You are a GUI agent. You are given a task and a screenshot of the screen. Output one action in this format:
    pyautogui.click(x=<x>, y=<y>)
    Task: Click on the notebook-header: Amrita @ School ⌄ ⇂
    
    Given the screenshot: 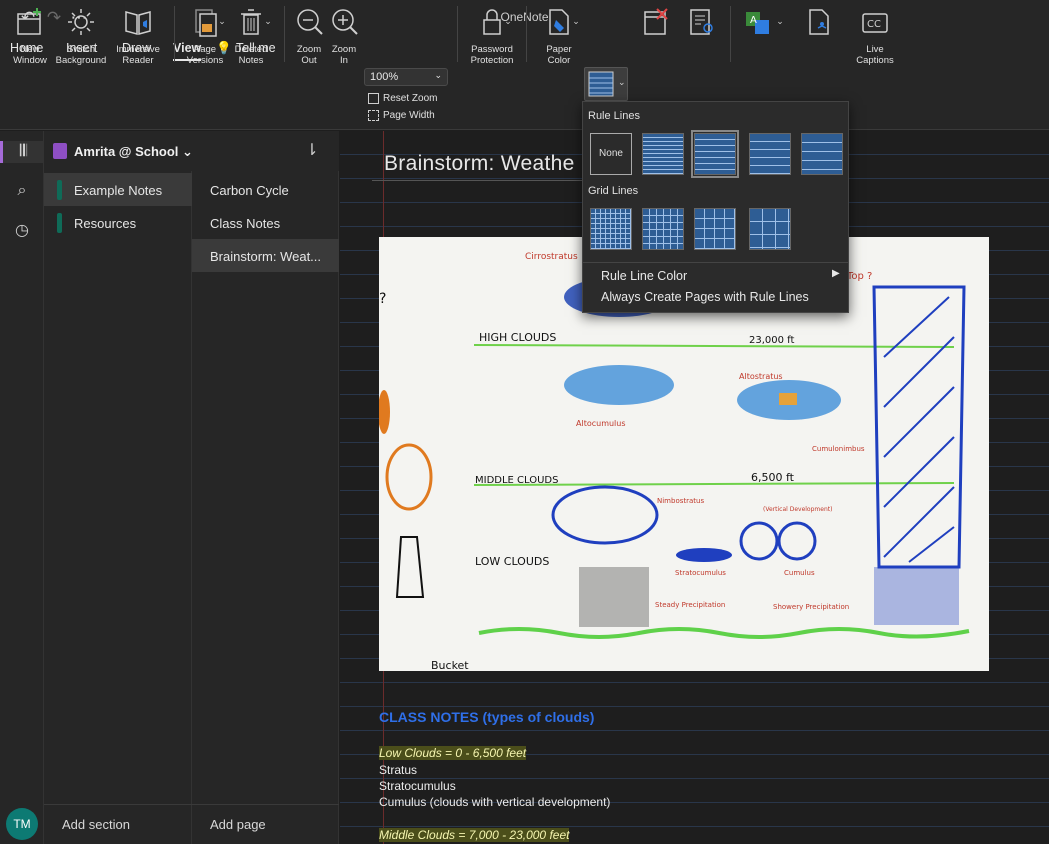 What is the action you would take?
    pyautogui.click(x=191, y=151)
    